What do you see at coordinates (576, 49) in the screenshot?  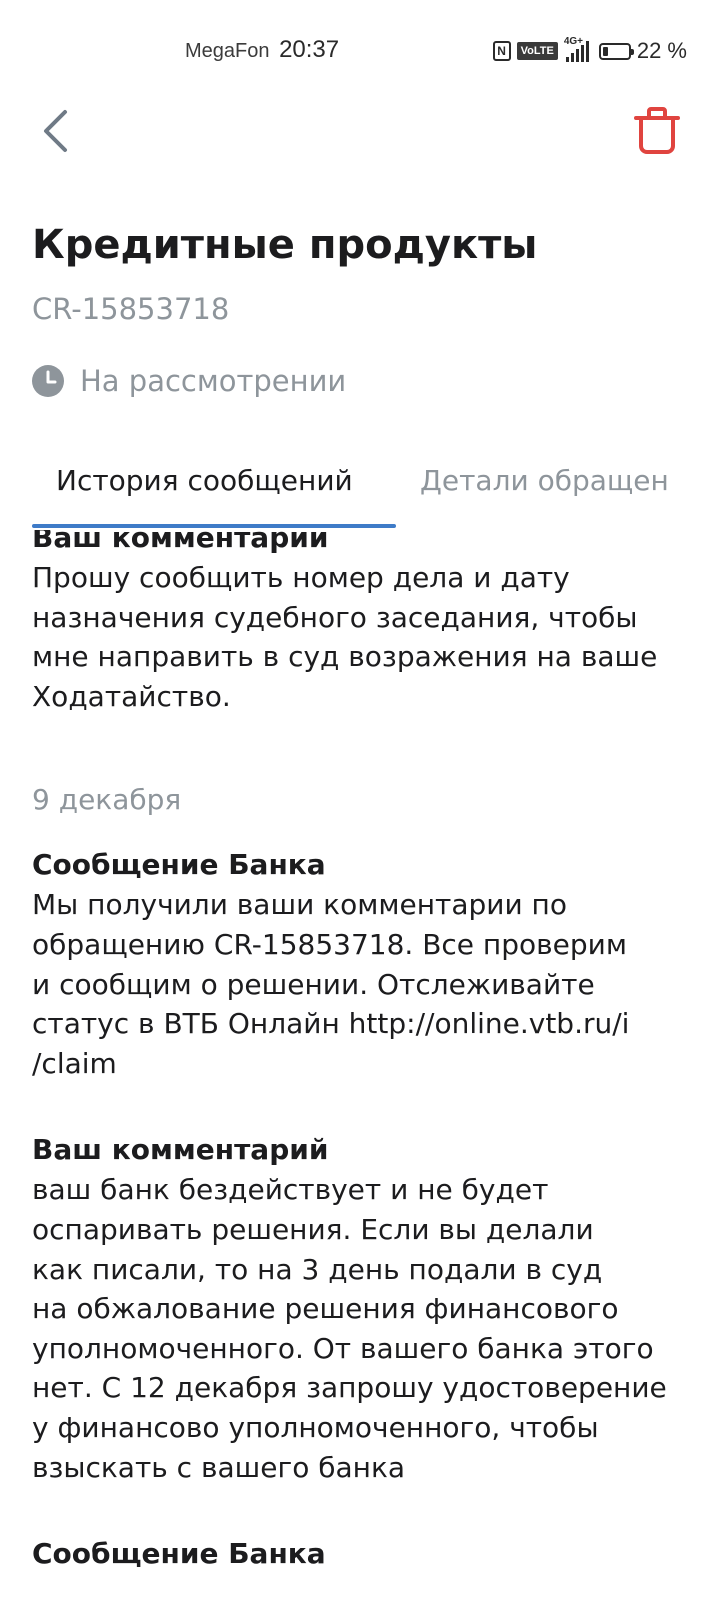 I see `signal-icon: 4G+` at bounding box center [576, 49].